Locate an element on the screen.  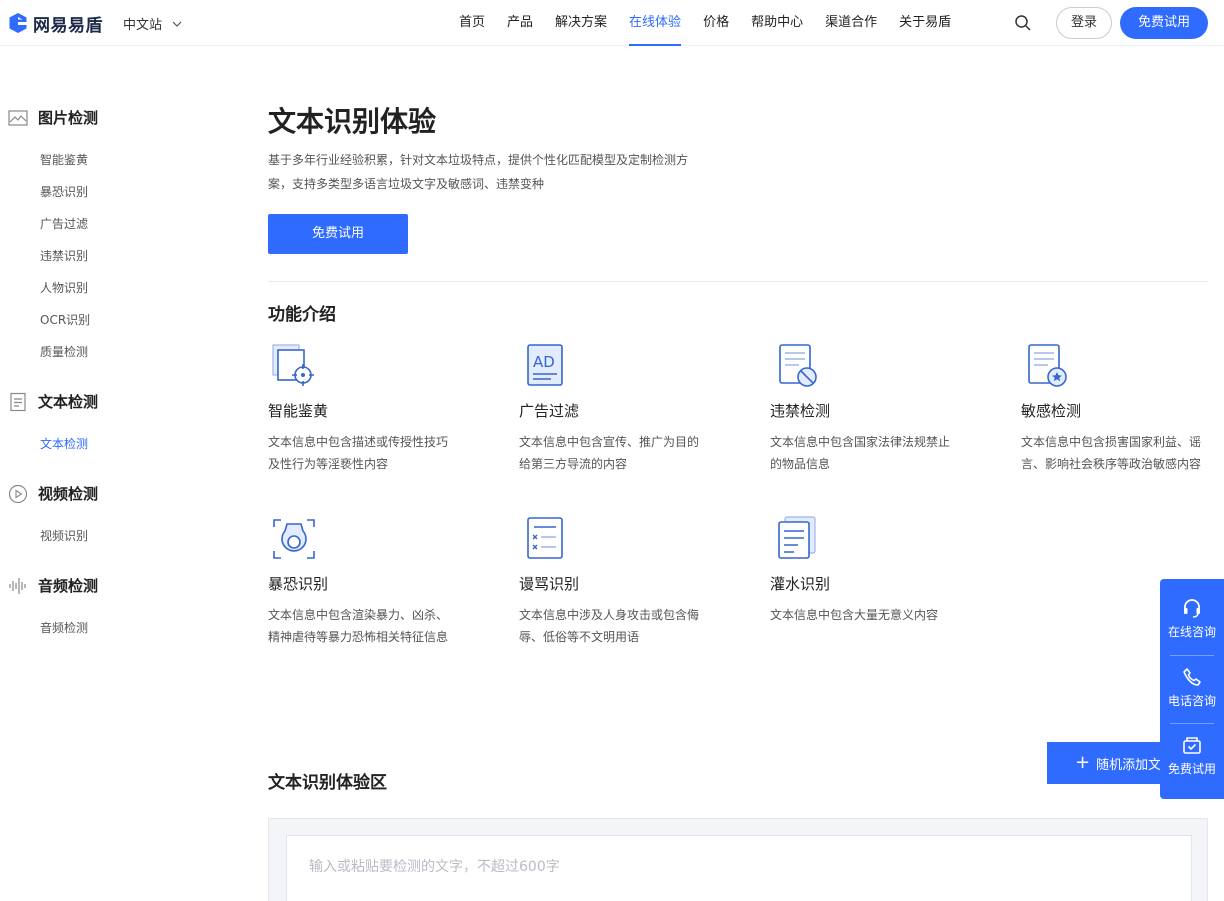
experience-section-title: 文本识别体验区 is located at coordinates (327, 783).